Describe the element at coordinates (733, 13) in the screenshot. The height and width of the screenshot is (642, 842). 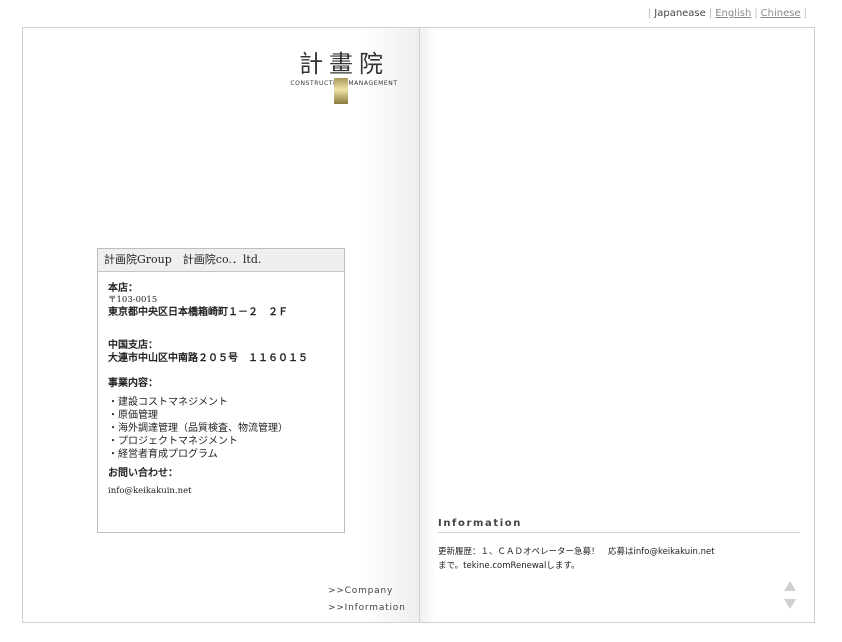
I see `lang-english-link: English` at that location.